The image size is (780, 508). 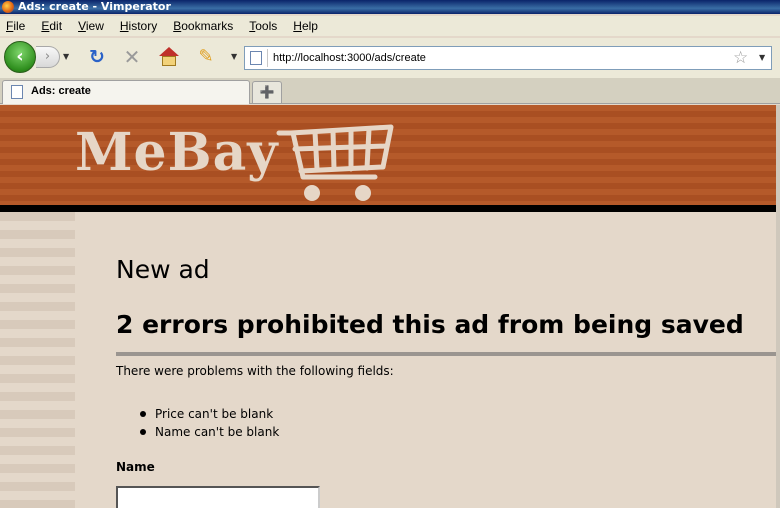 I want to click on banner-divider, so click(x=388, y=208).